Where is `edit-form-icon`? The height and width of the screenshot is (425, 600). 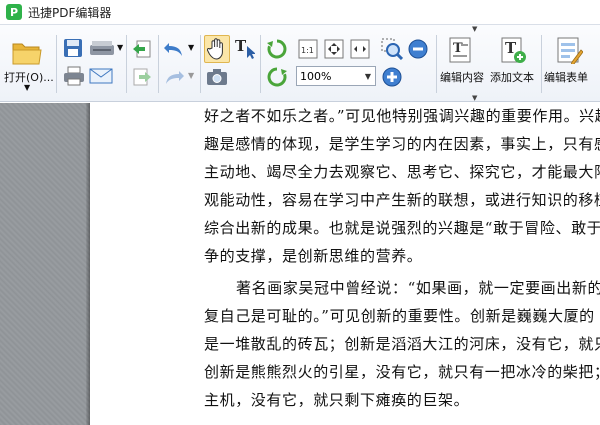
edit-form-icon is located at coordinates (569, 50).